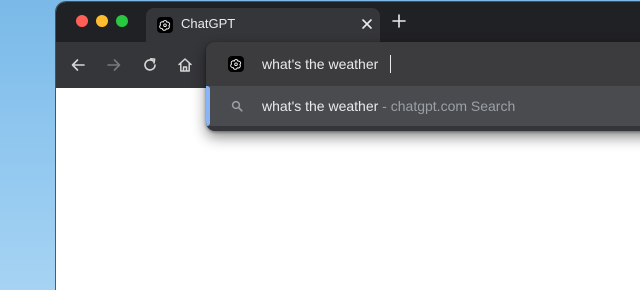 The width and height of the screenshot is (640, 290). I want to click on address-bar, so click(423, 64).